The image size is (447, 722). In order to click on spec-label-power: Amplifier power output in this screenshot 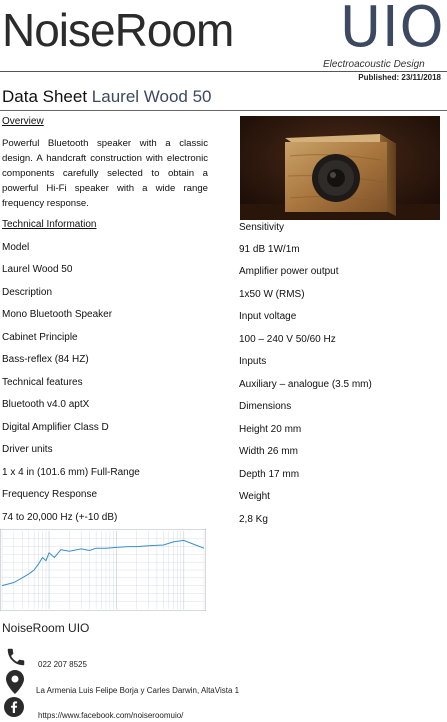, I will do `click(289, 271)`.